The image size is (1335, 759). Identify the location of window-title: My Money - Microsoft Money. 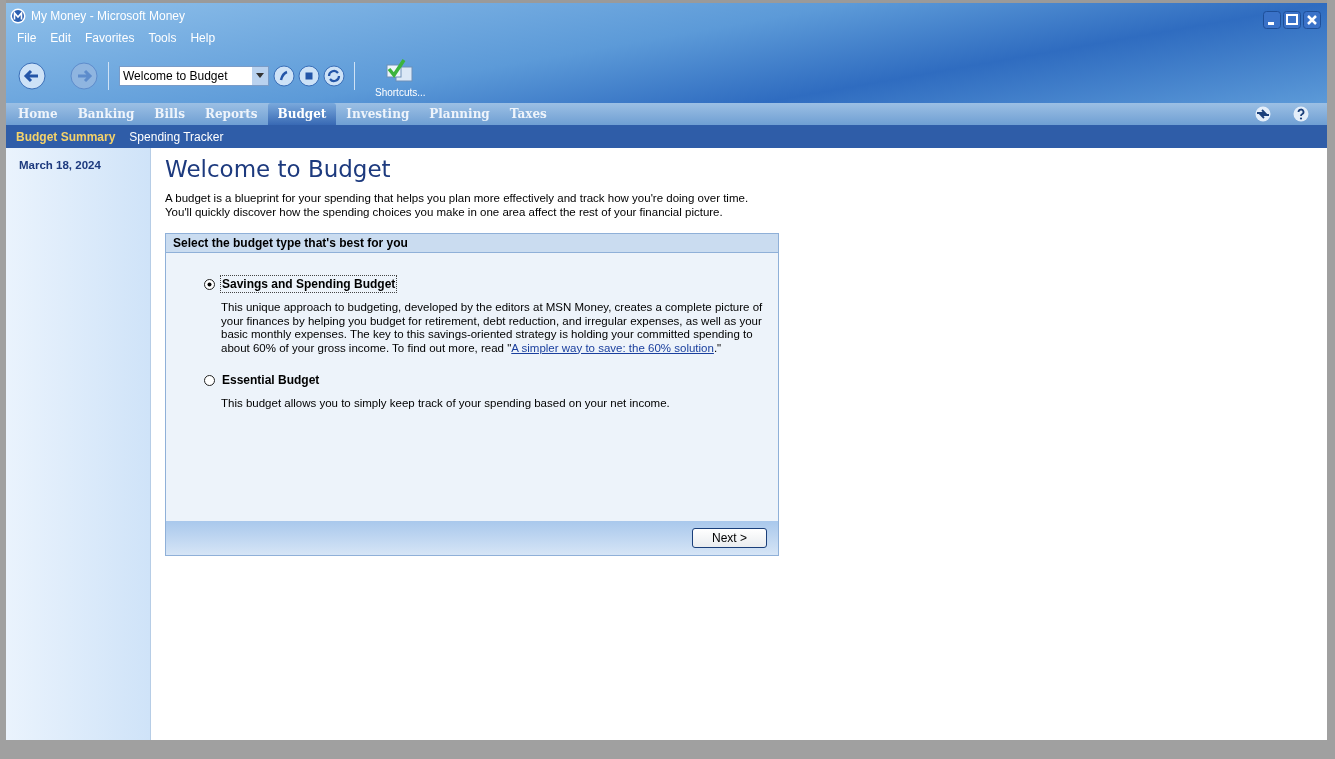
(108, 16).